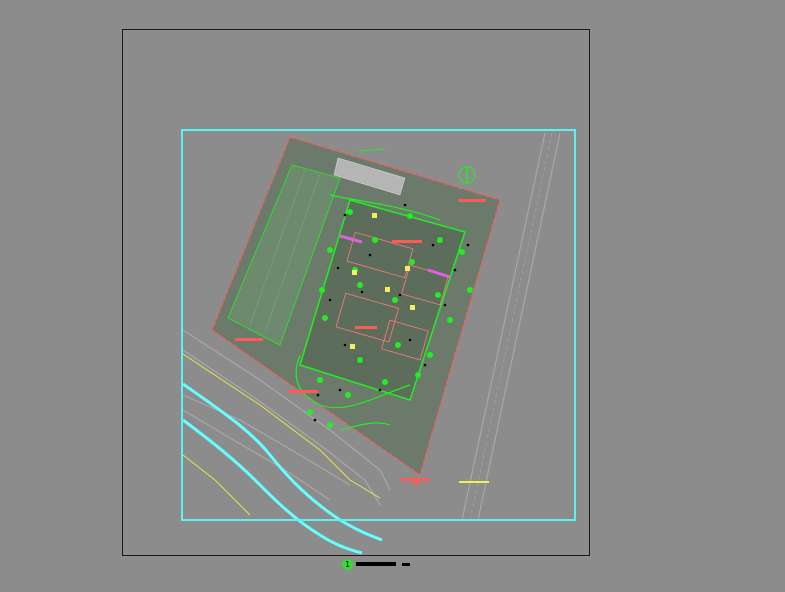 Image resolution: width=785 pixels, height=592 pixels. I want to click on viewport-label: 1, so click(376, 564).